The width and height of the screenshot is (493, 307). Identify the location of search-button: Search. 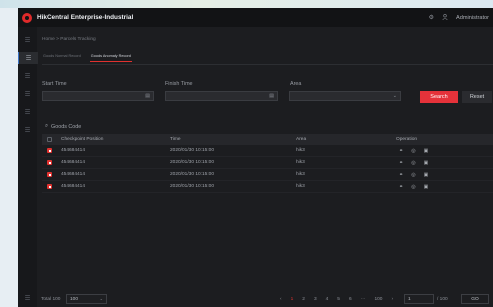
(439, 97).